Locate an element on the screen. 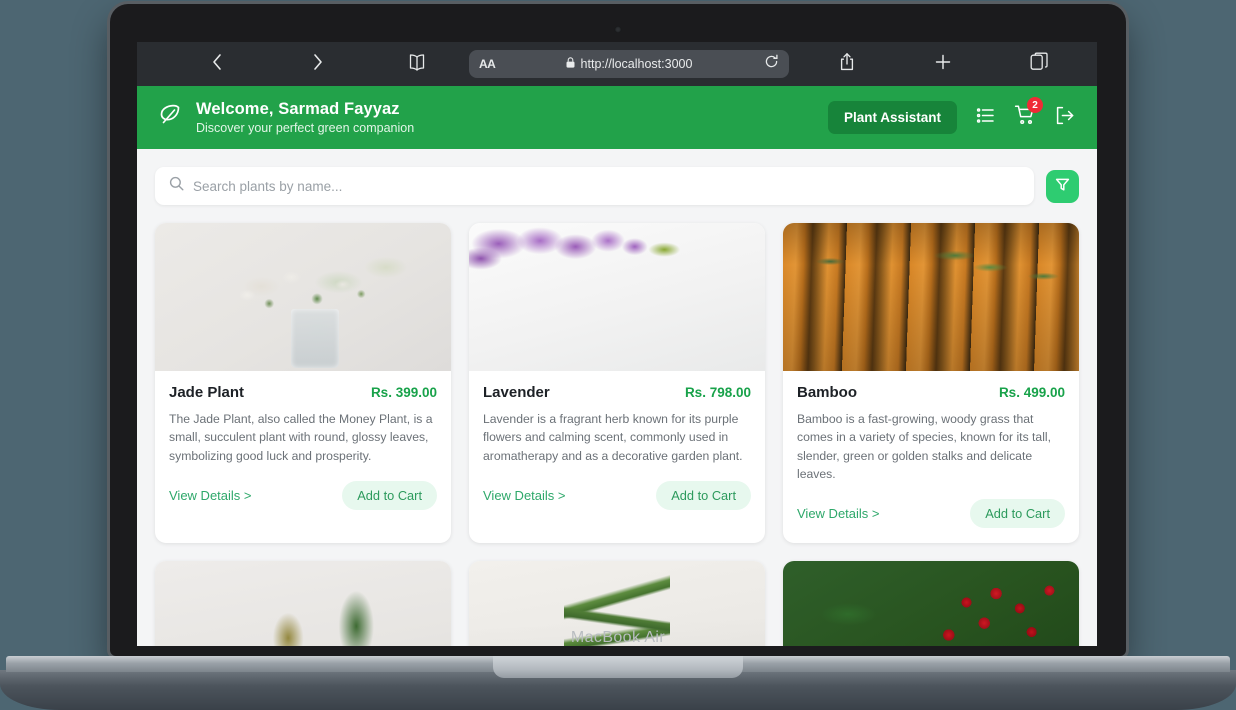 Image resolution: width=1236 pixels, height=710 pixels. search-input is located at coordinates (606, 186).